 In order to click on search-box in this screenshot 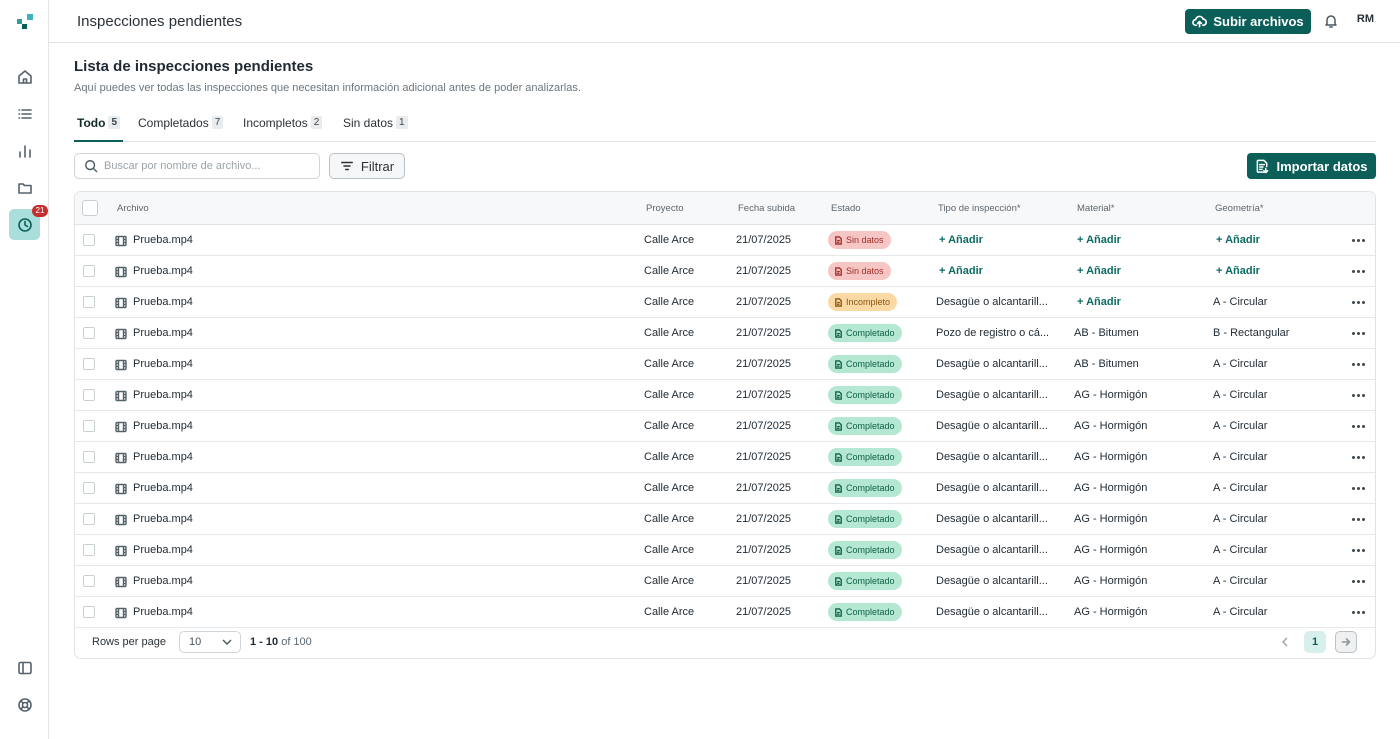, I will do `click(197, 166)`.